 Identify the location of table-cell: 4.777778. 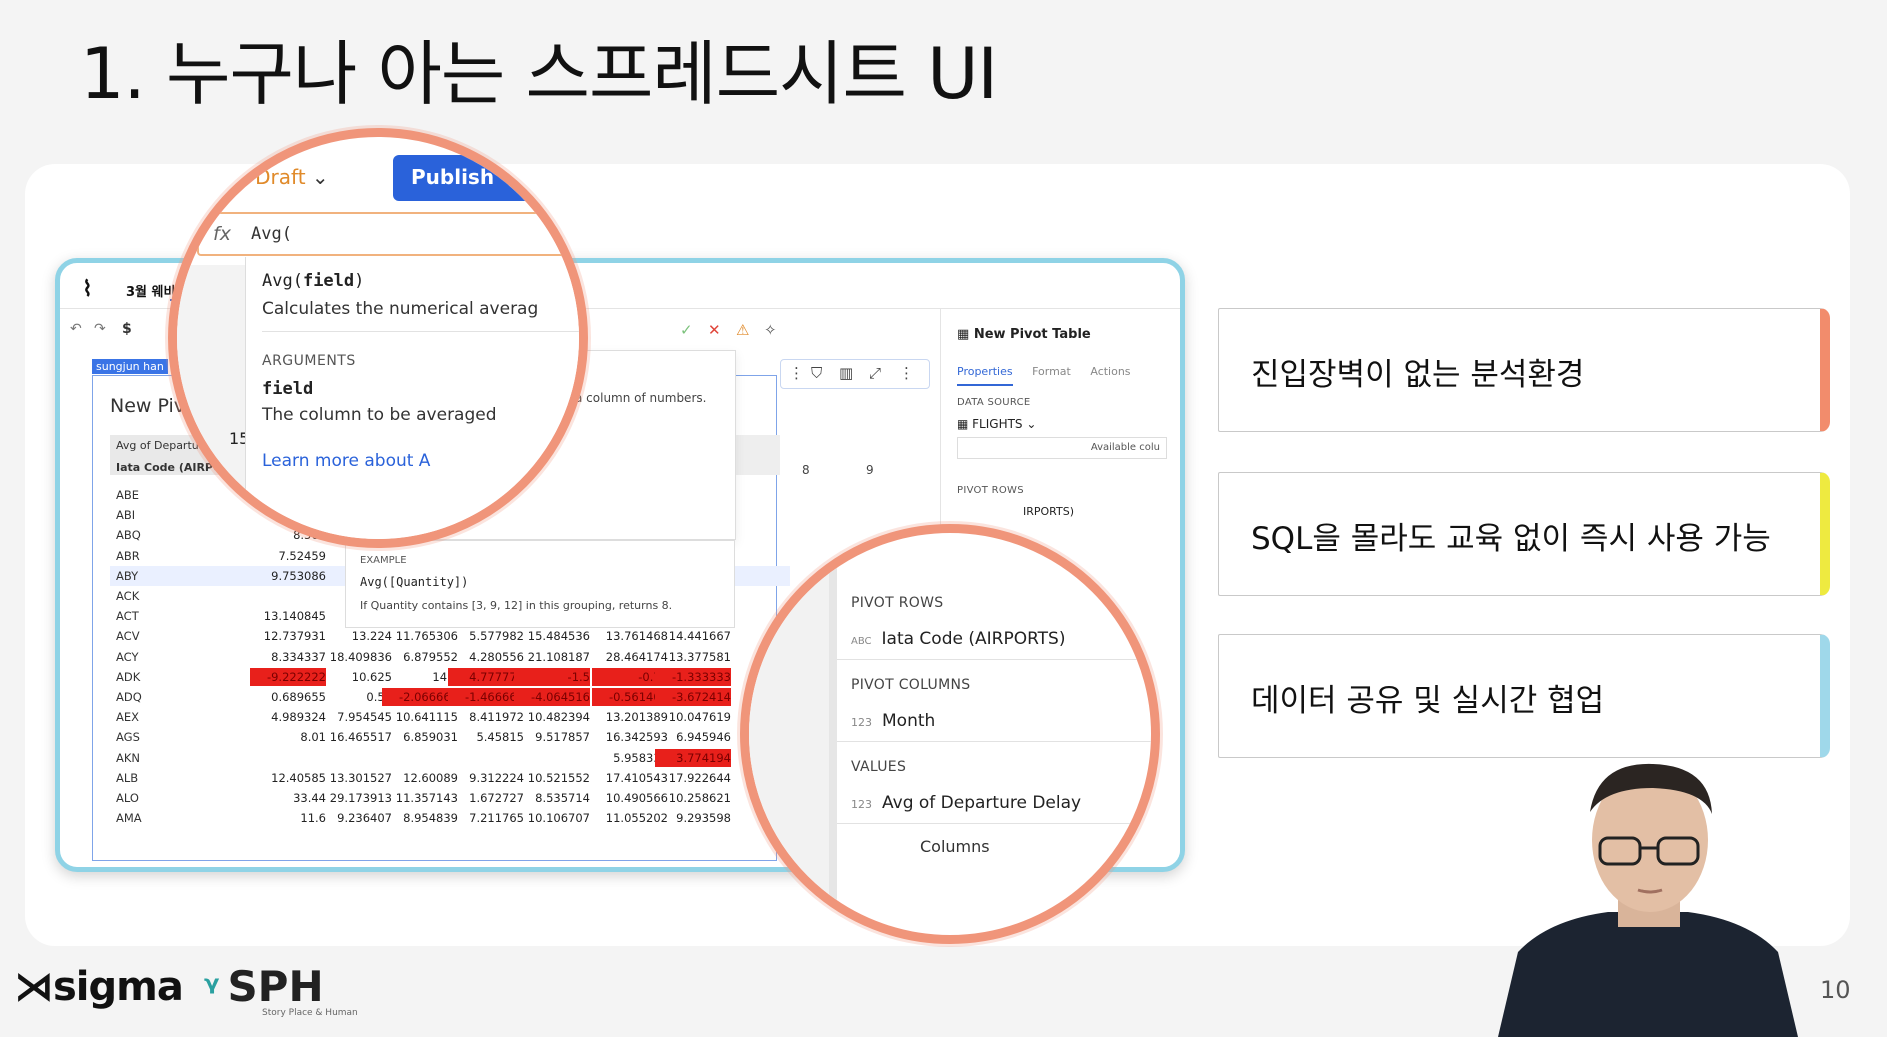
(486, 676).